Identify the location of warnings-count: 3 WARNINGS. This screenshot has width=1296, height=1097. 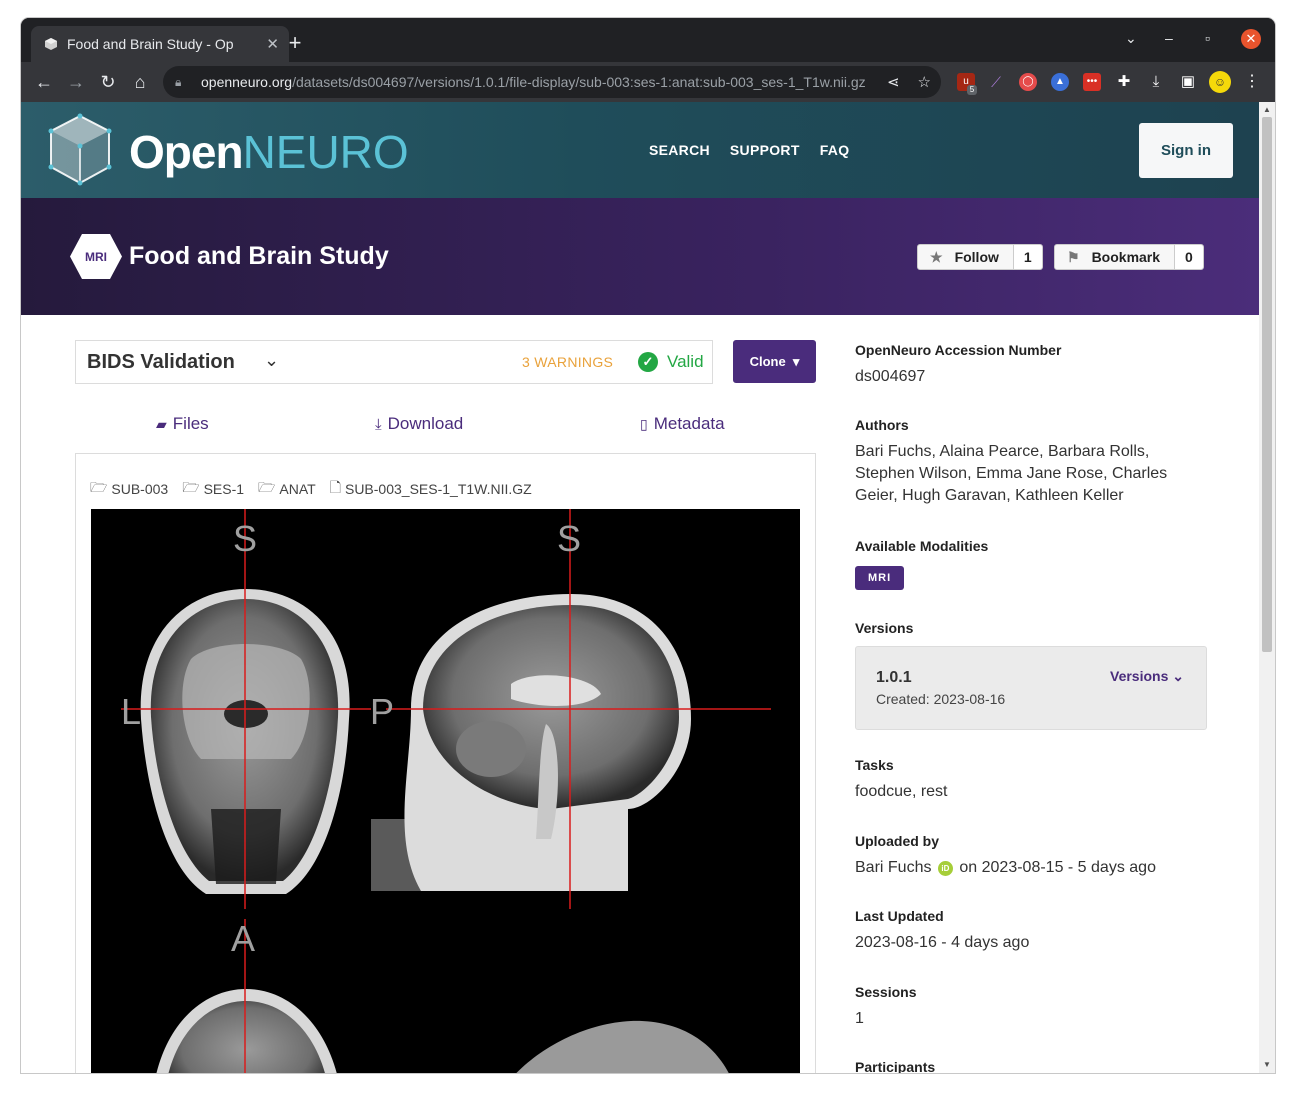
(567, 362).